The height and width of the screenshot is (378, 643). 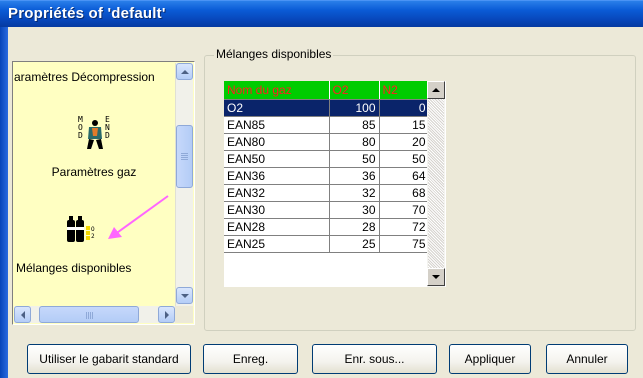 I want to click on pink-arrow-icon, so click(x=138, y=217).